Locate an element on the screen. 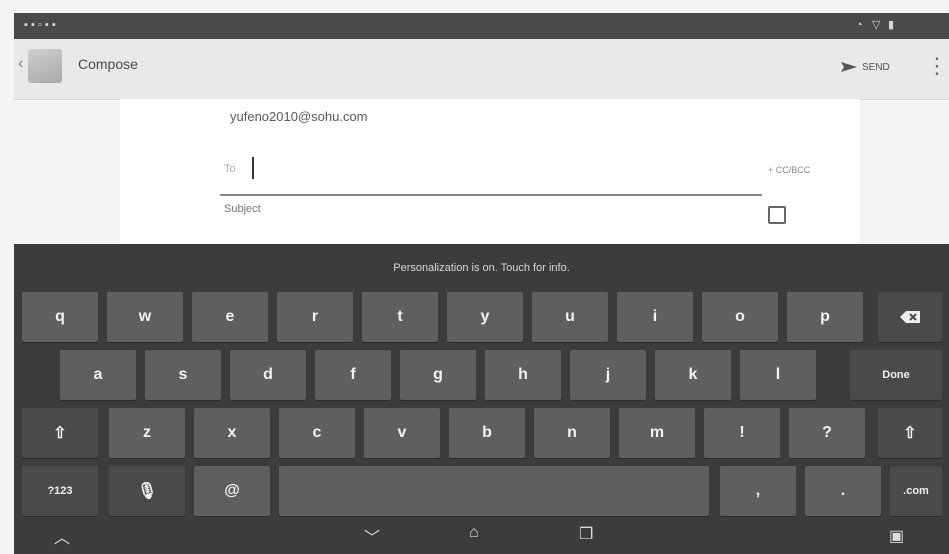 Image resolution: width=949 pixels, height=554 pixels. send-button: SEND is located at coordinates (865, 67).